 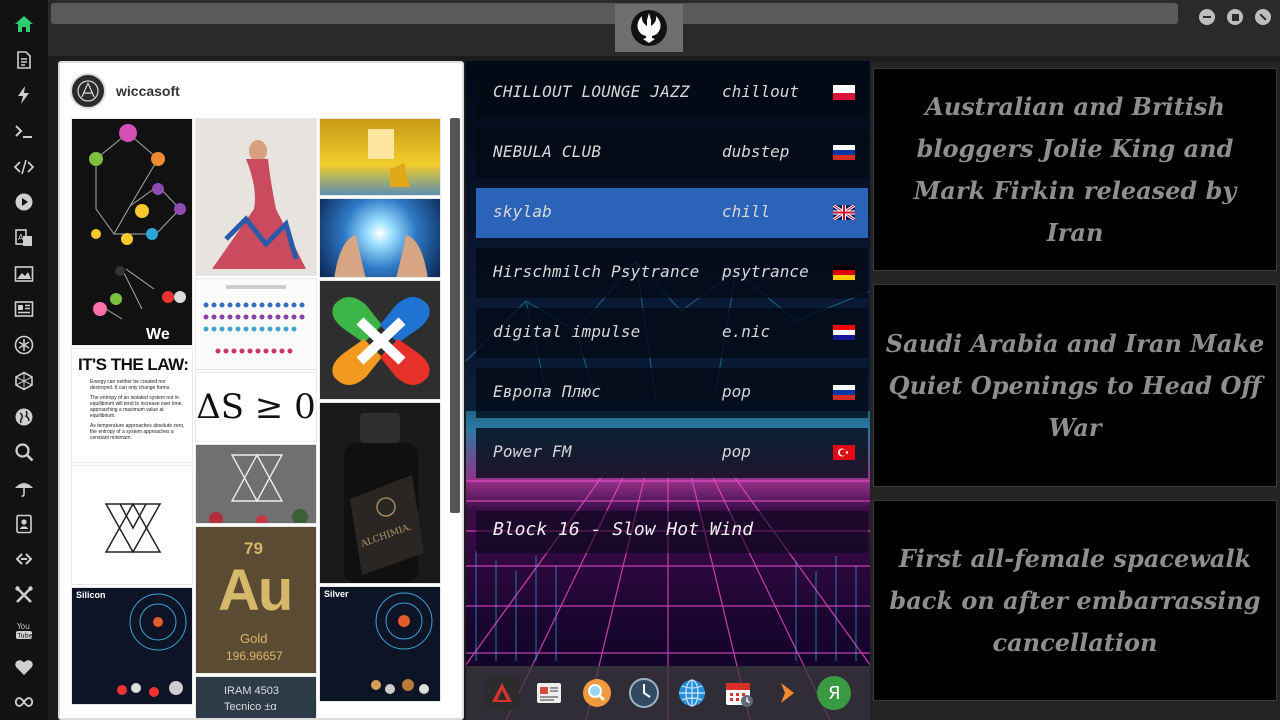 What do you see at coordinates (844, 452) in the screenshot?
I see `flag-turkey-icon` at bounding box center [844, 452].